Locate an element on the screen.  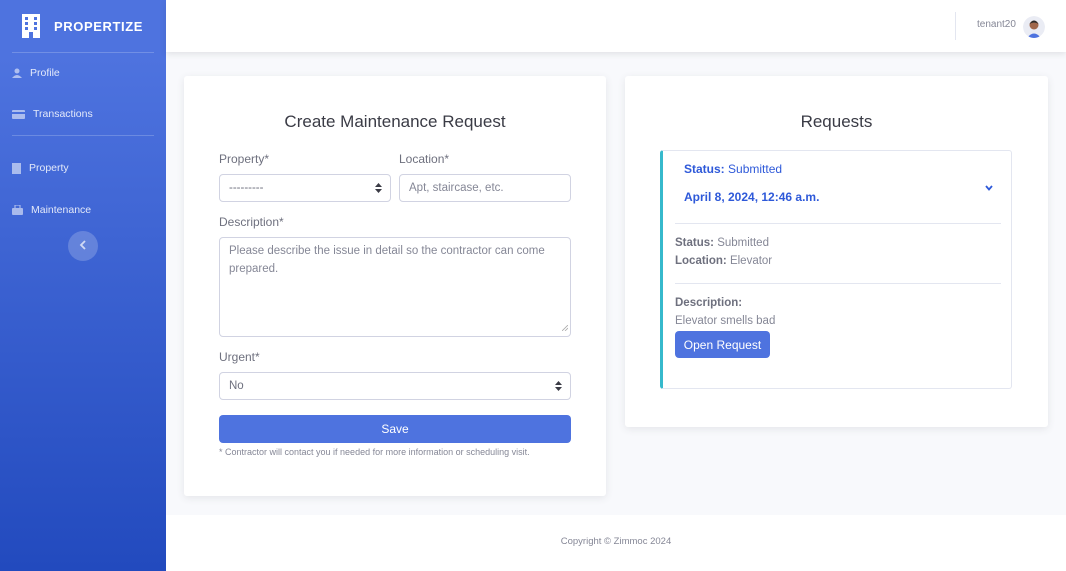
location-input: Apt, staircase, etc. is located at coordinates (485, 188).